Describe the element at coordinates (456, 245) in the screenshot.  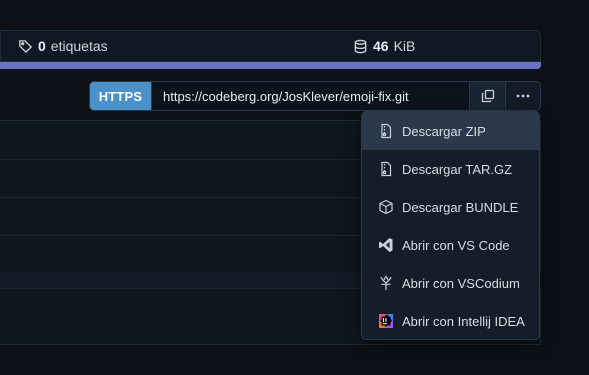
I see `menu-item-label: Abrir con VS Code` at that location.